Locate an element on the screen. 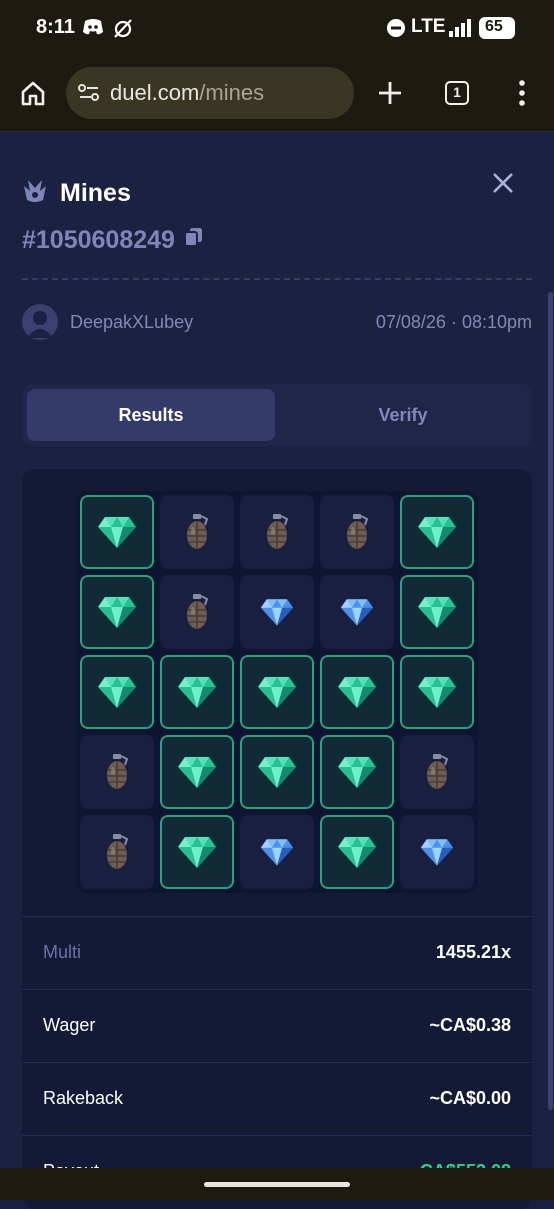 Image resolution: width=554 pixels, height=1209 pixels. bet-id-row: #1050608249 is located at coordinates (113, 240).